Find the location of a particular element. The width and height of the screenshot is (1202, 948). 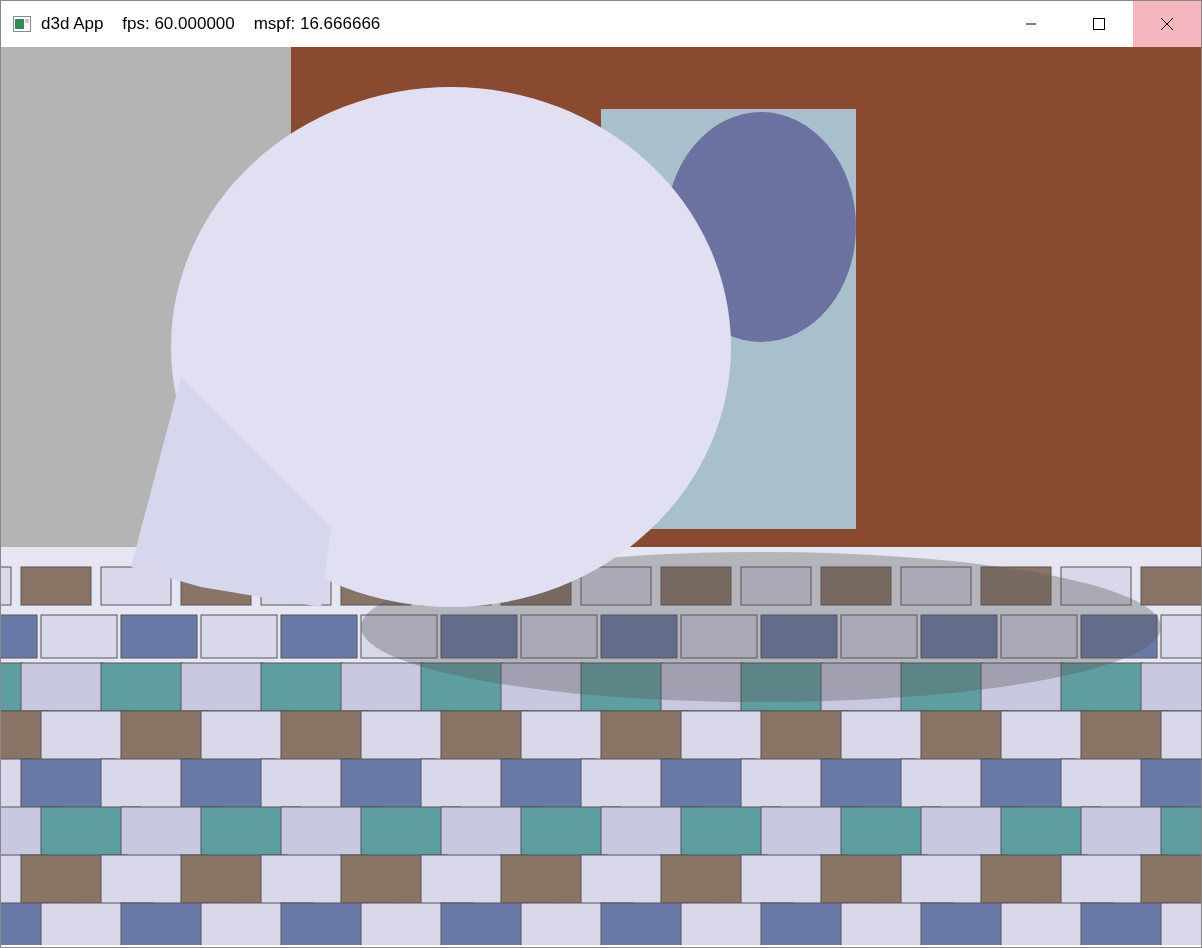

window-title: d3d App fps: 60.000000 mspf: 16.666666 is located at coordinates (211, 24).